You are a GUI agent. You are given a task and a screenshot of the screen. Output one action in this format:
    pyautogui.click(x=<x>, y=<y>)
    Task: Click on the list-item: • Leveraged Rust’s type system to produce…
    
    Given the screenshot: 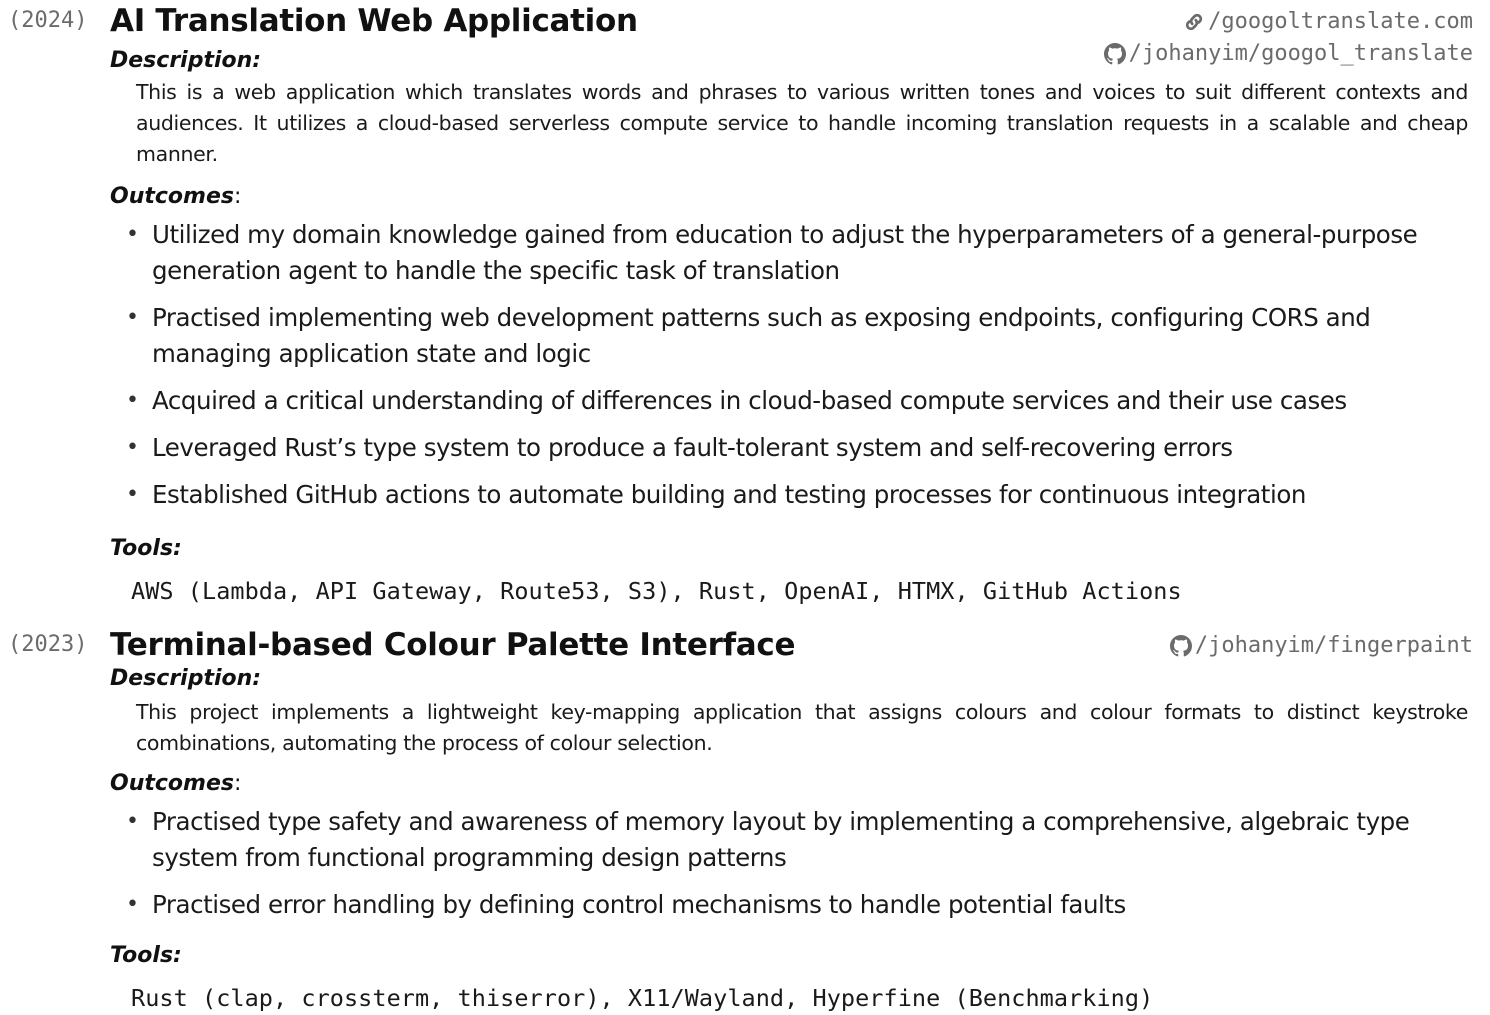 What is the action you would take?
    pyautogui.click(x=798, y=448)
    